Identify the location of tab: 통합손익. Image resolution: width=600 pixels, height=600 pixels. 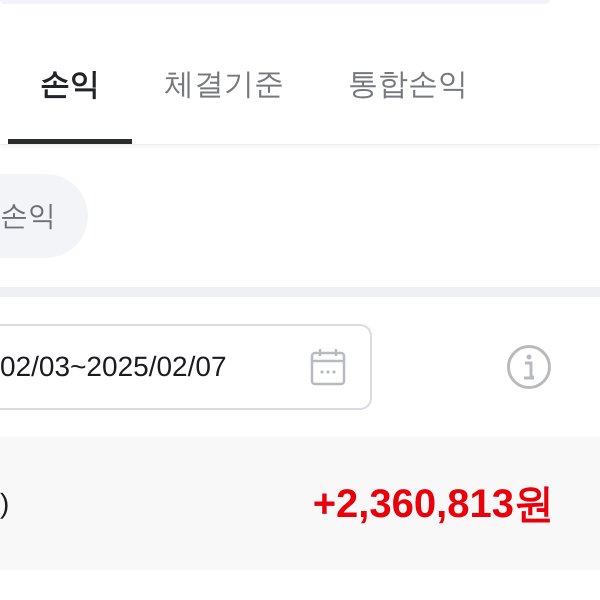
(408, 94).